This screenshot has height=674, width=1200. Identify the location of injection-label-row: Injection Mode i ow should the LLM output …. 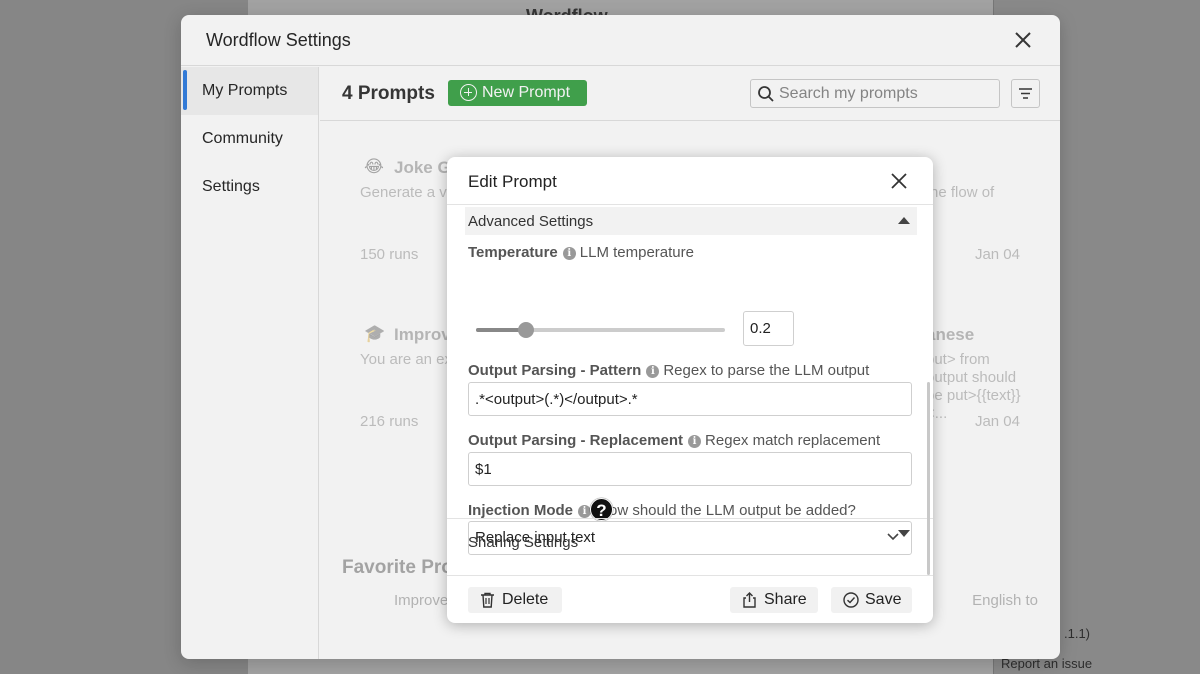
(662, 510).